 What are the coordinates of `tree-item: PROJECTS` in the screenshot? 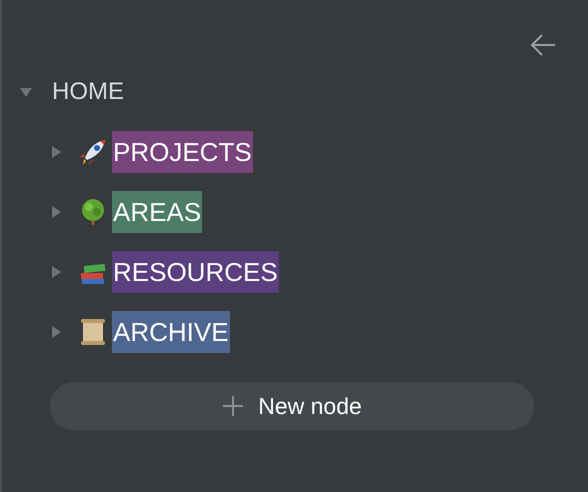 It's located at (182, 152).